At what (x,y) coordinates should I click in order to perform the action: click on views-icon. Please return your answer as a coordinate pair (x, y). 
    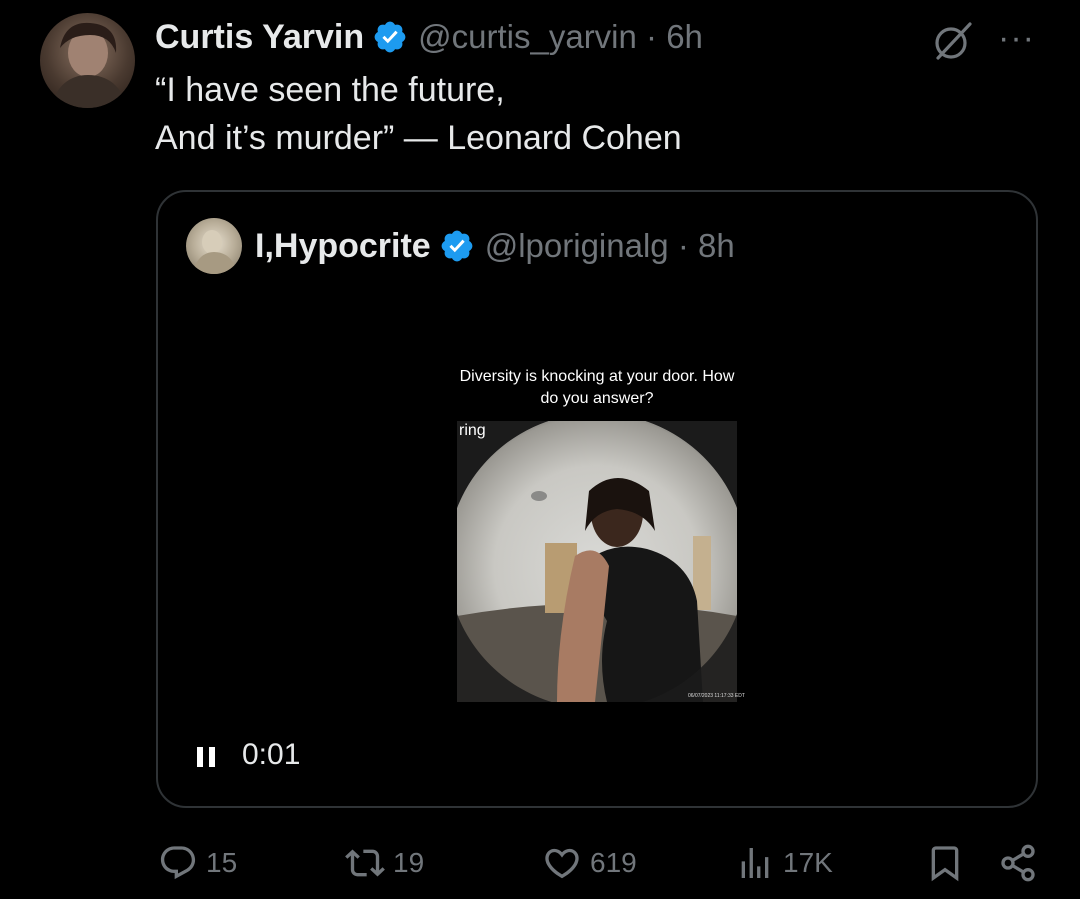
    Looking at the image, I should click on (755, 863).